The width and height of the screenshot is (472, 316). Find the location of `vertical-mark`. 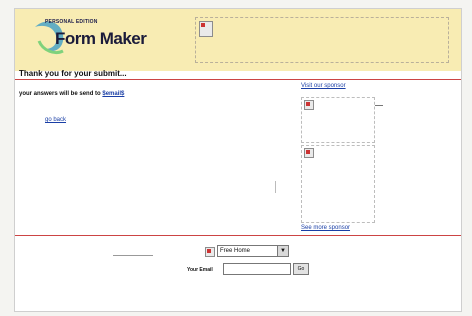

vertical-mark is located at coordinates (275, 187).